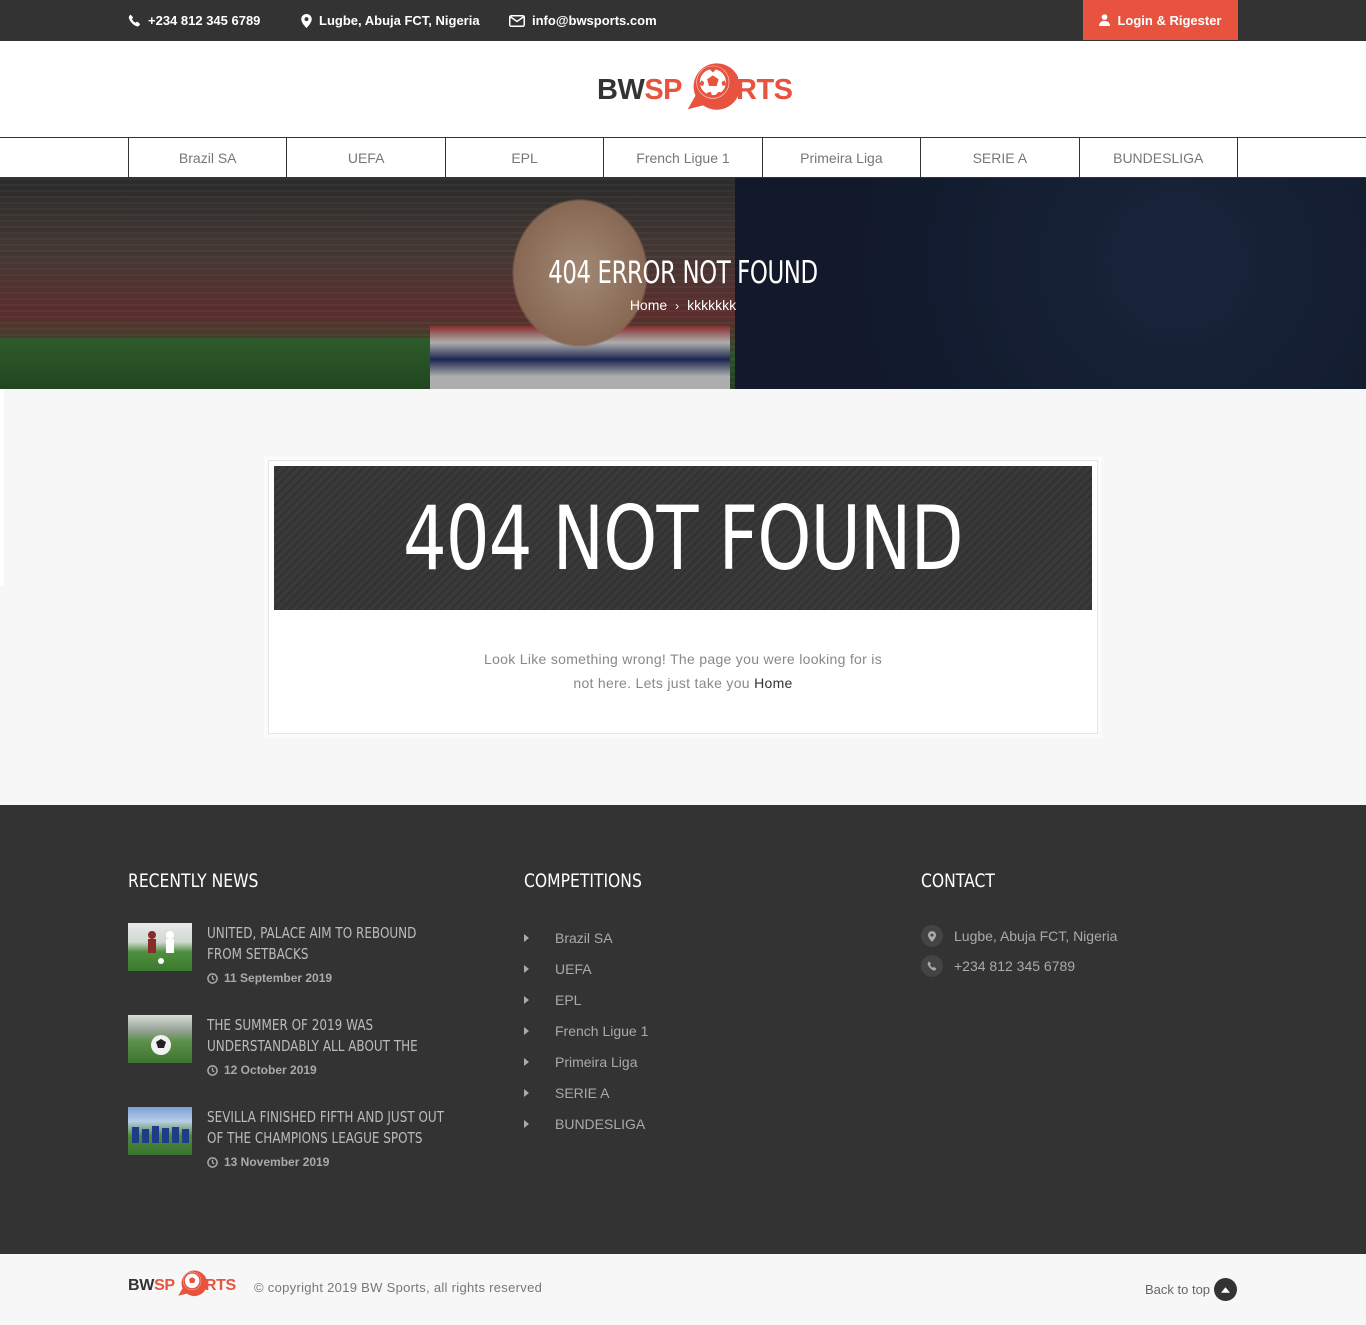 This screenshot has height=1325, width=1366. I want to click on footer-logo: BW SP RTS, so click(182, 1284).